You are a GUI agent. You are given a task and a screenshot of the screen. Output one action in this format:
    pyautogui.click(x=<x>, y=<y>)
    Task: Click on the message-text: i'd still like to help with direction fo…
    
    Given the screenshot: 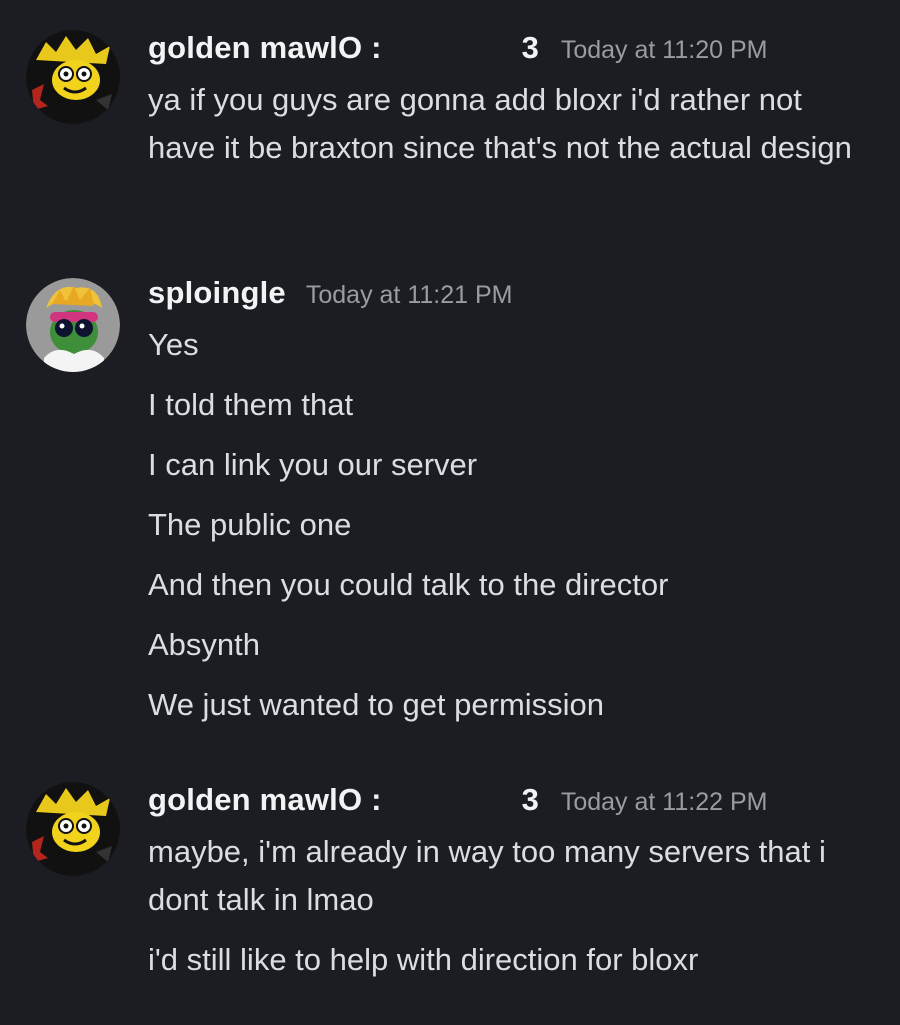 What is the action you would take?
    pyautogui.click(x=423, y=959)
    